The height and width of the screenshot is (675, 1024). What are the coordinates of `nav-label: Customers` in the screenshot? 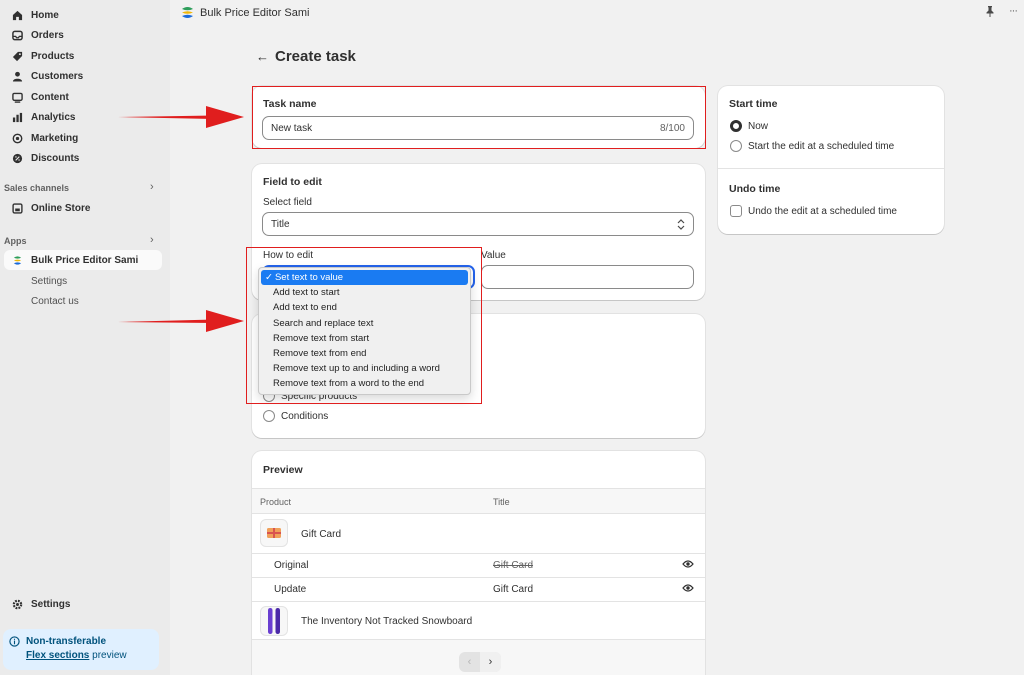 It's located at (57, 76).